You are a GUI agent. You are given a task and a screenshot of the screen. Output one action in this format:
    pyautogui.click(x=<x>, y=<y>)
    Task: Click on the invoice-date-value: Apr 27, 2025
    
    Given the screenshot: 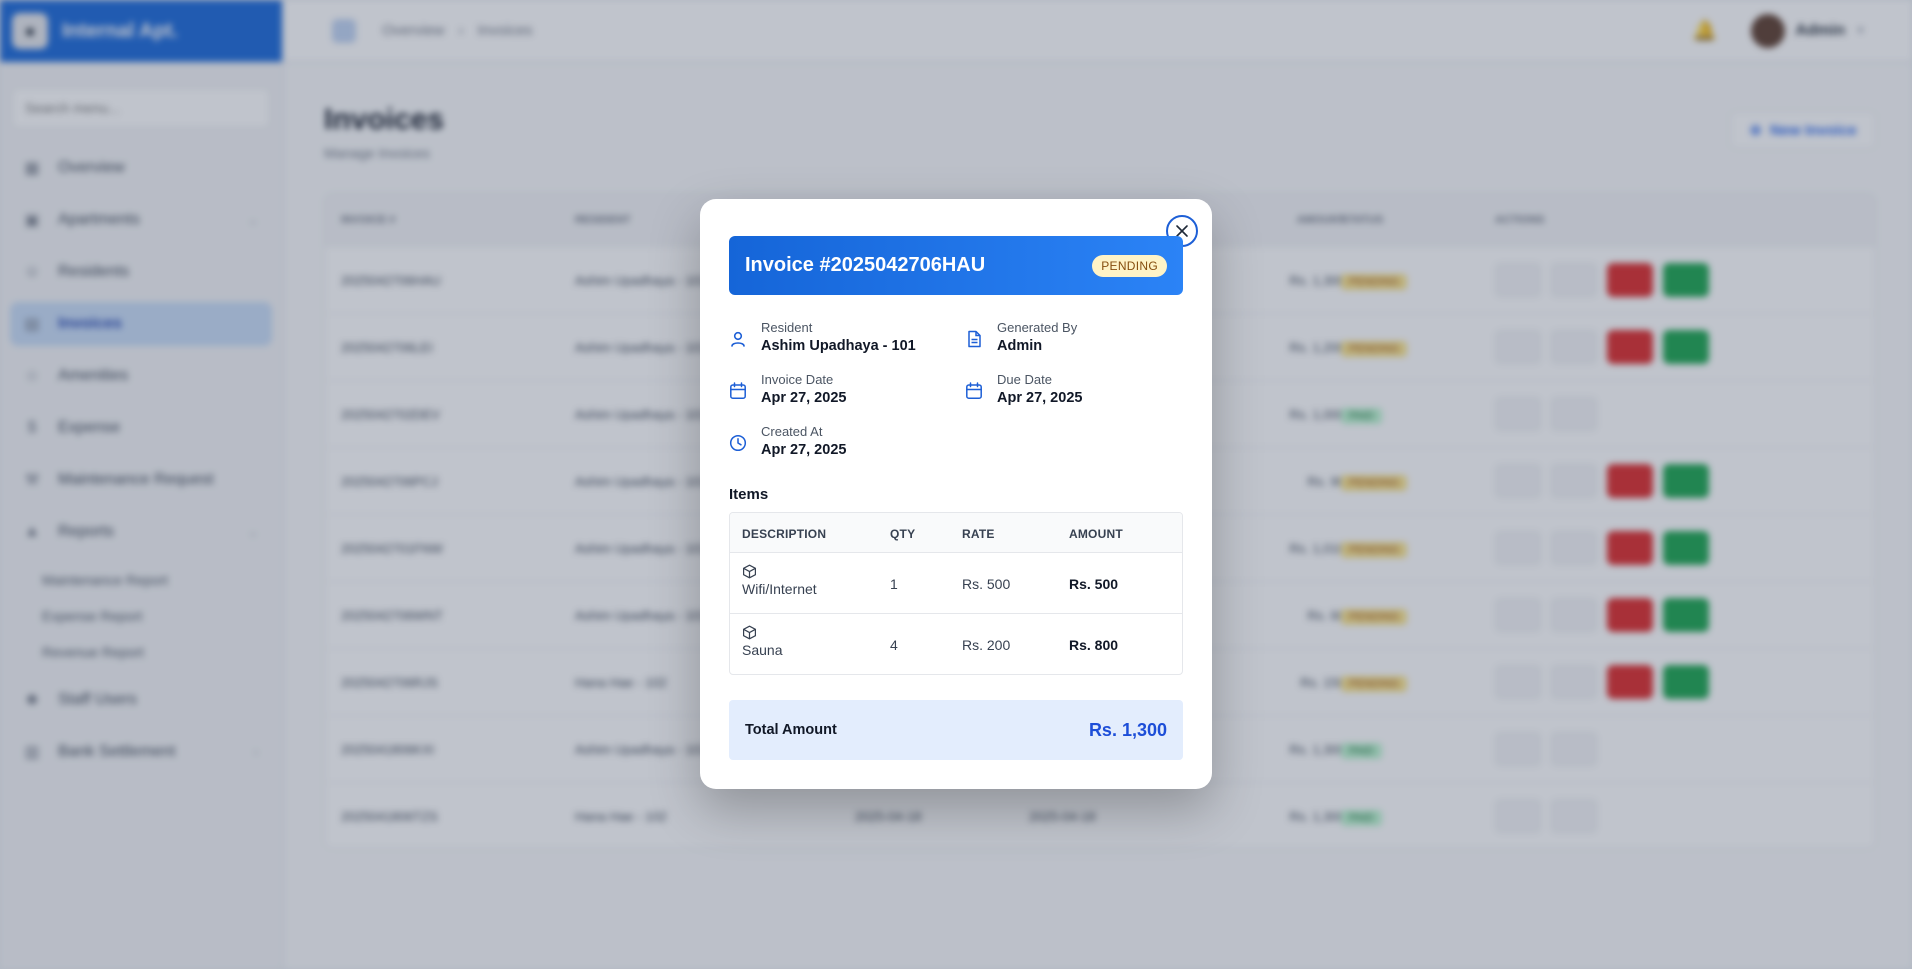 What is the action you would take?
    pyautogui.click(x=804, y=398)
    